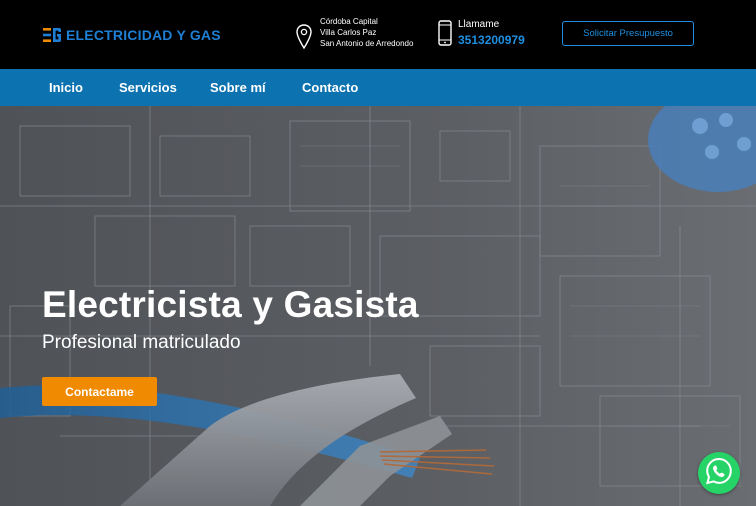 The image size is (756, 506). I want to click on phone-contact: Llamame 3513200979, so click(481, 33).